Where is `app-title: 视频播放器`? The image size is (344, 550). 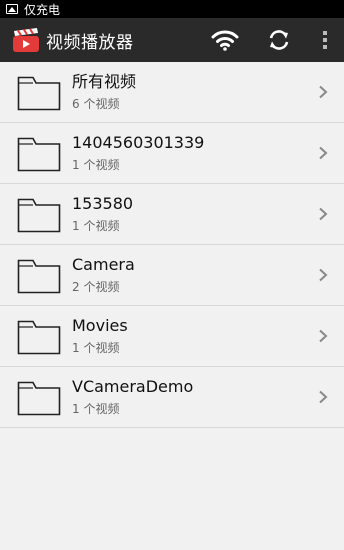 app-title: 视频播放器 is located at coordinates (90, 42).